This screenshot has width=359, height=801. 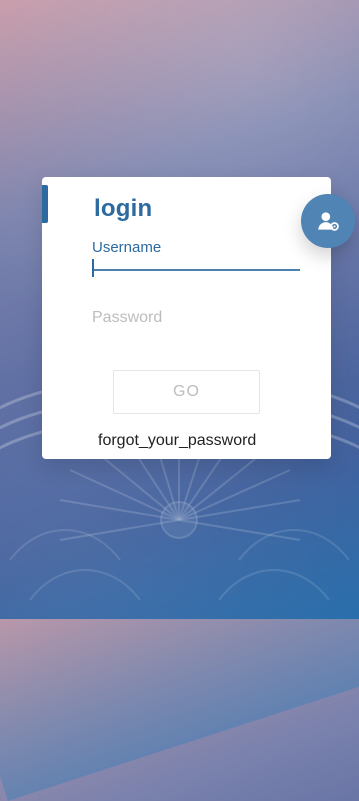 I want to click on avatar-fab, so click(x=328, y=221).